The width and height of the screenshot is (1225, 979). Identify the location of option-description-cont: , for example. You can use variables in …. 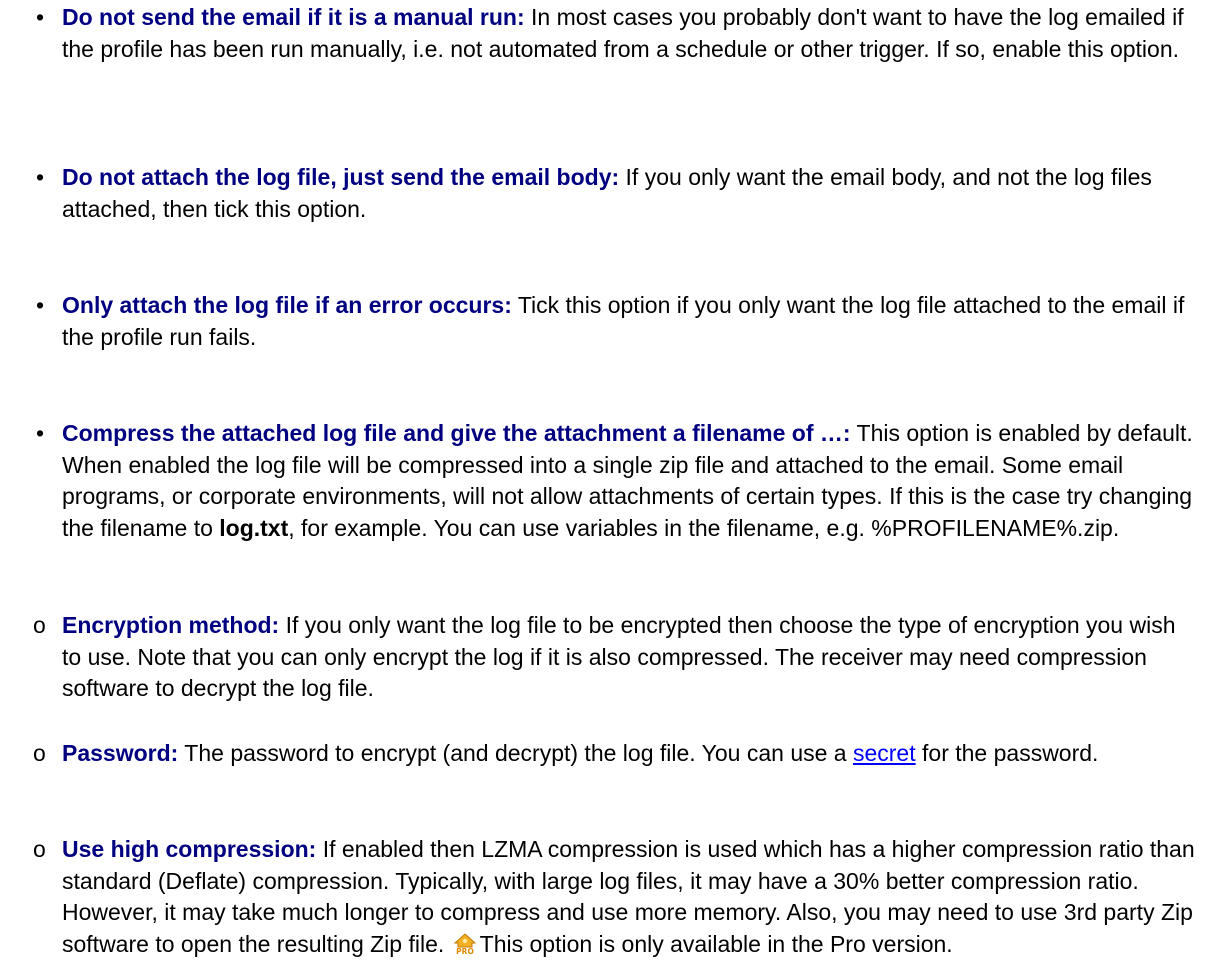
(704, 527).